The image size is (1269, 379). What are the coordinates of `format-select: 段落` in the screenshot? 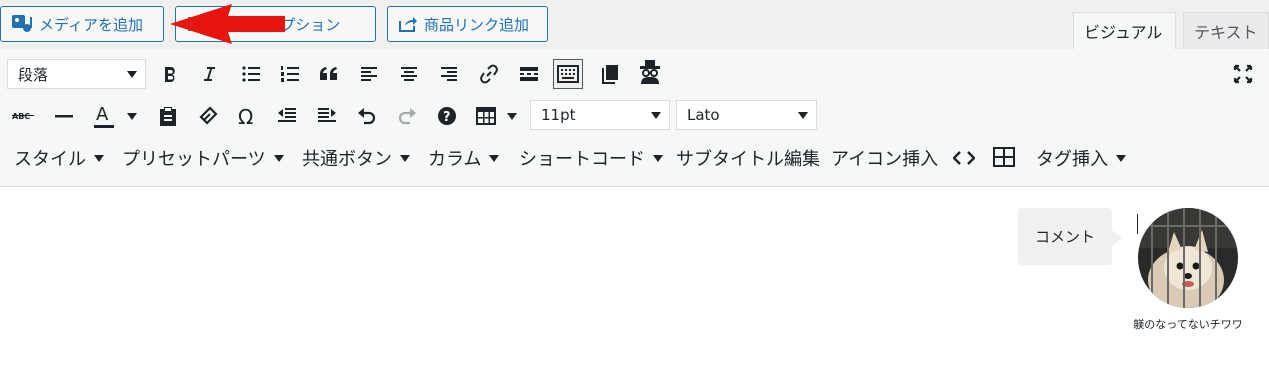 It's located at (76, 74).